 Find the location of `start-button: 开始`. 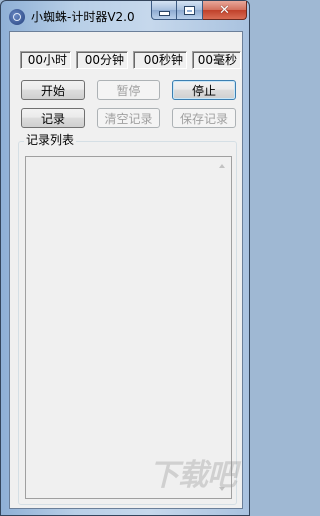

start-button: 开始 is located at coordinates (53, 90).